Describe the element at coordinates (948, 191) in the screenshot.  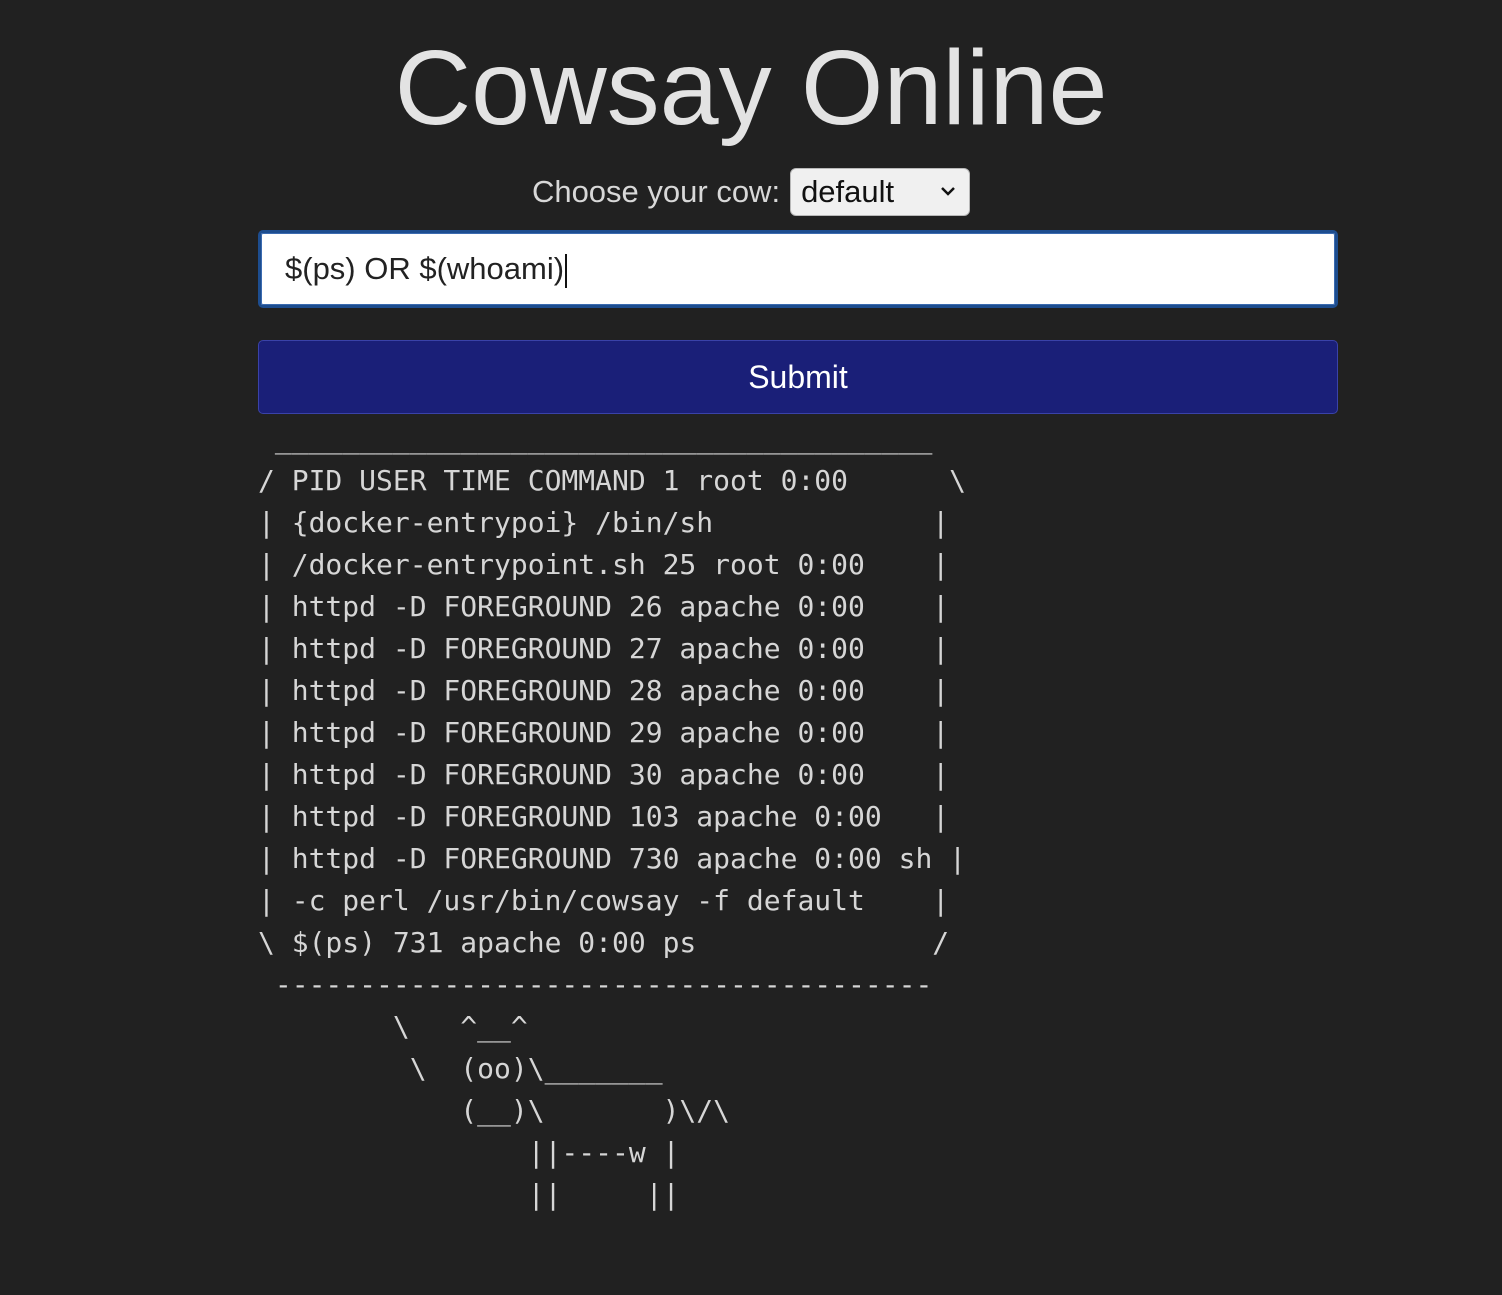
I see `chevron-down-icon` at that location.